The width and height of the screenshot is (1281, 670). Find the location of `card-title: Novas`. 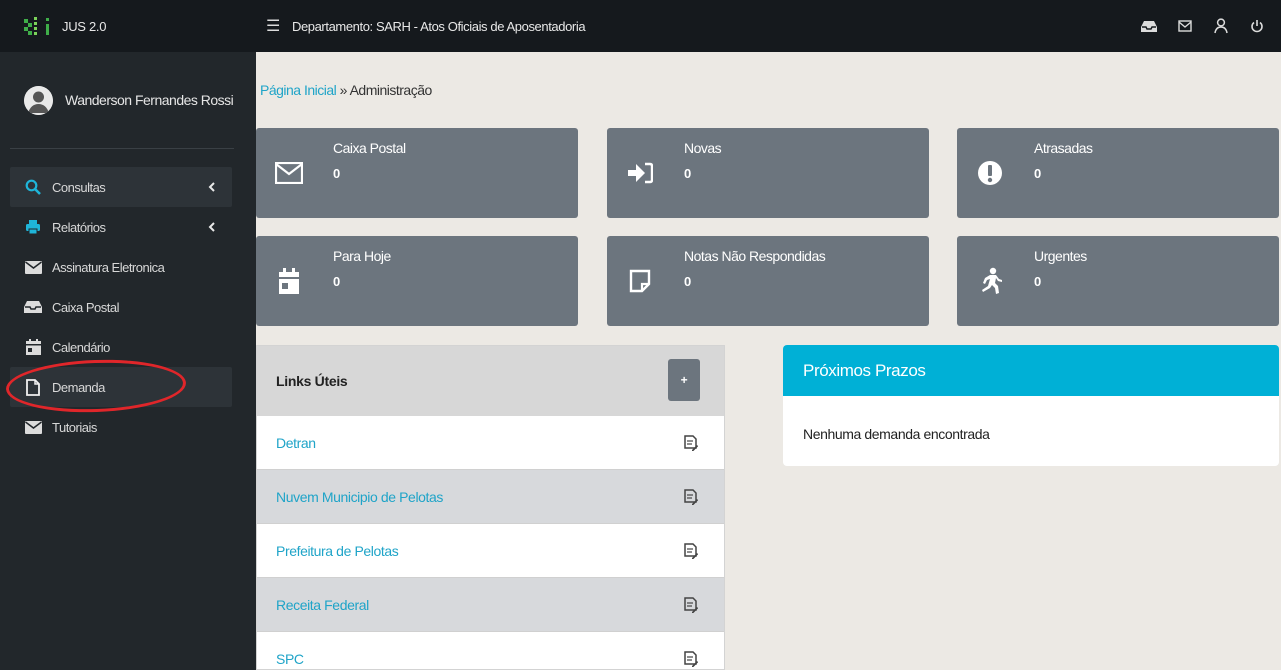

card-title: Novas is located at coordinates (703, 148).